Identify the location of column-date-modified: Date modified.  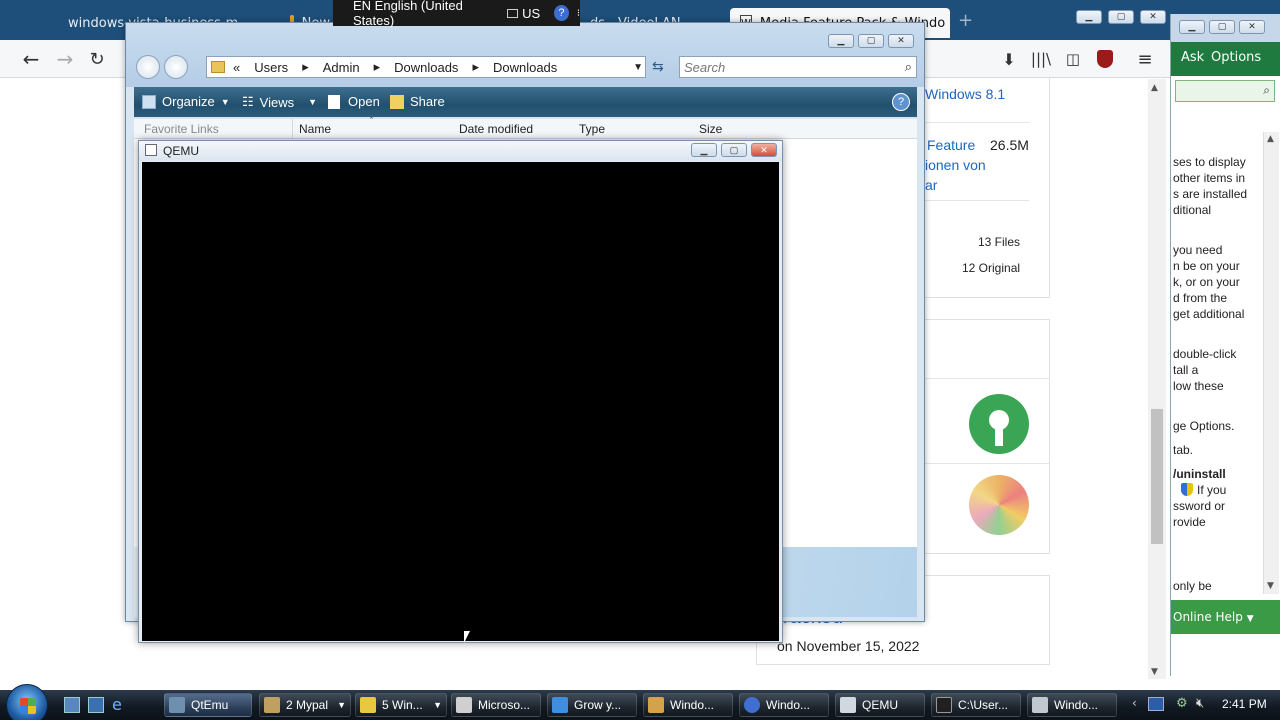
(496, 129).